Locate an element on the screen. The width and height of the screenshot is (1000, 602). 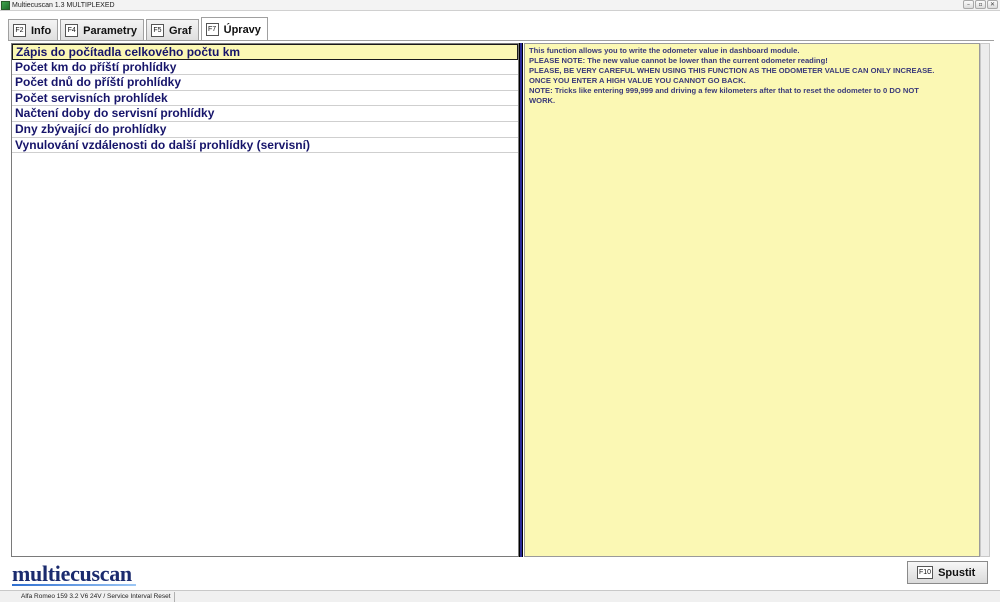
window-title: Multiecuscan 1.3 MULTIPLEXED is located at coordinates (63, 5).